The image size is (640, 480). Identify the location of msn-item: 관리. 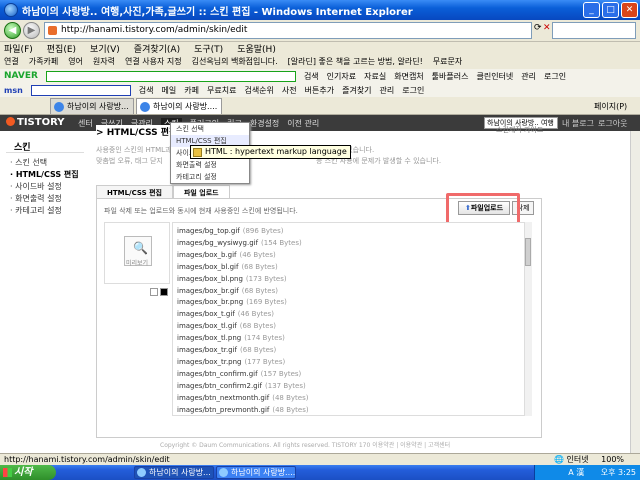
(387, 90).